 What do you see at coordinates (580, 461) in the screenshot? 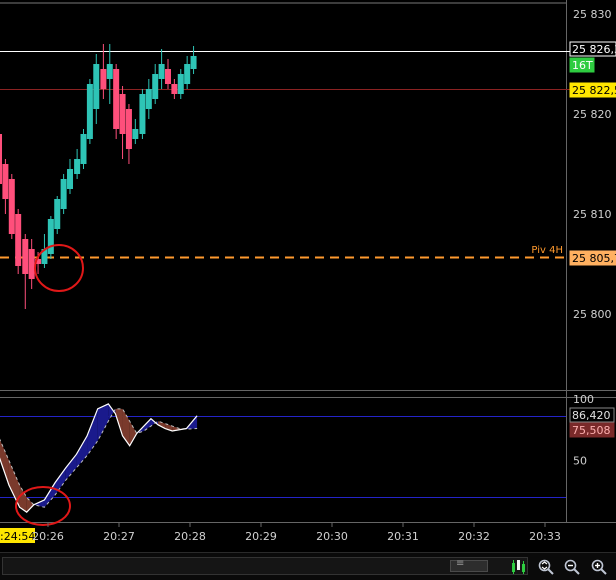
I see `osc-tick-label: 50` at bounding box center [580, 461].